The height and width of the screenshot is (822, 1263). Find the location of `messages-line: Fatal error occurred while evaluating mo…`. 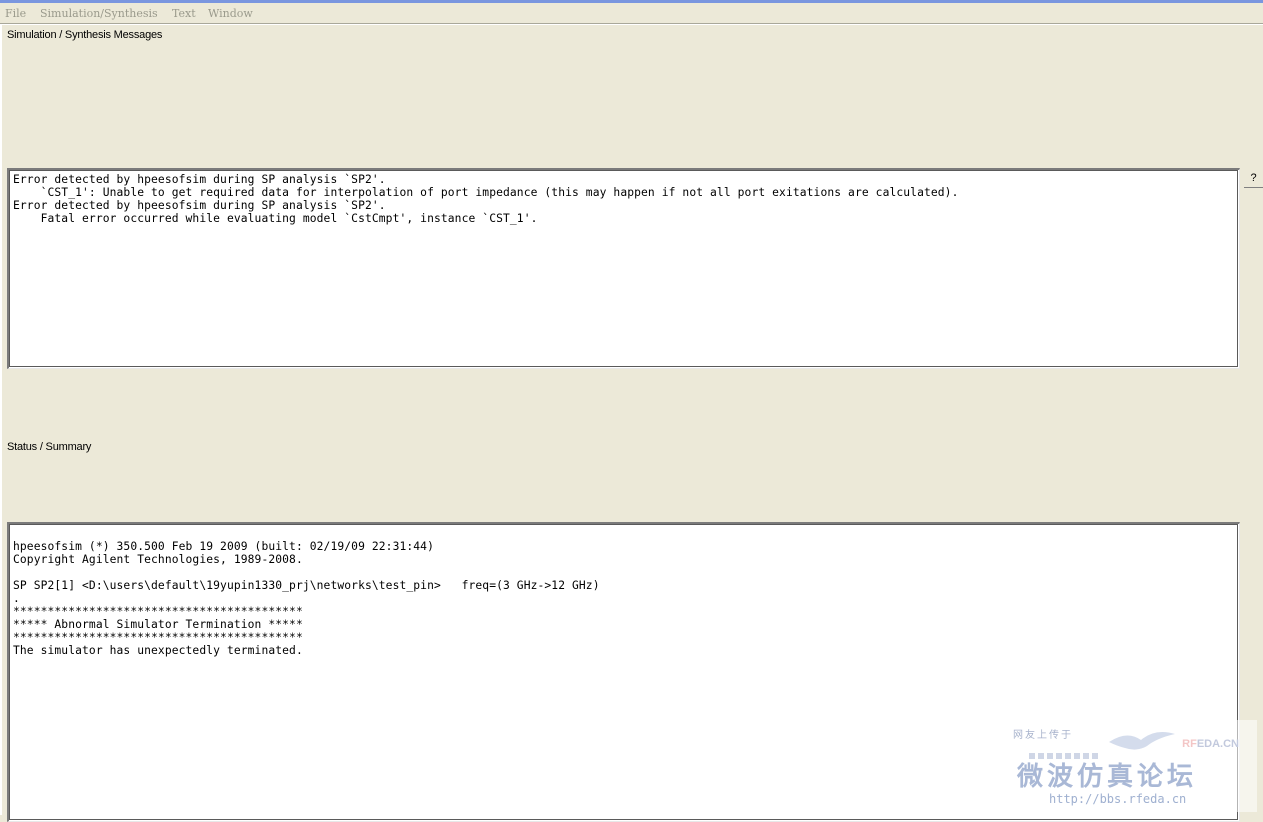

messages-line: Fatal error occurred while evaluating mo… is located at coordinates (275, 218).